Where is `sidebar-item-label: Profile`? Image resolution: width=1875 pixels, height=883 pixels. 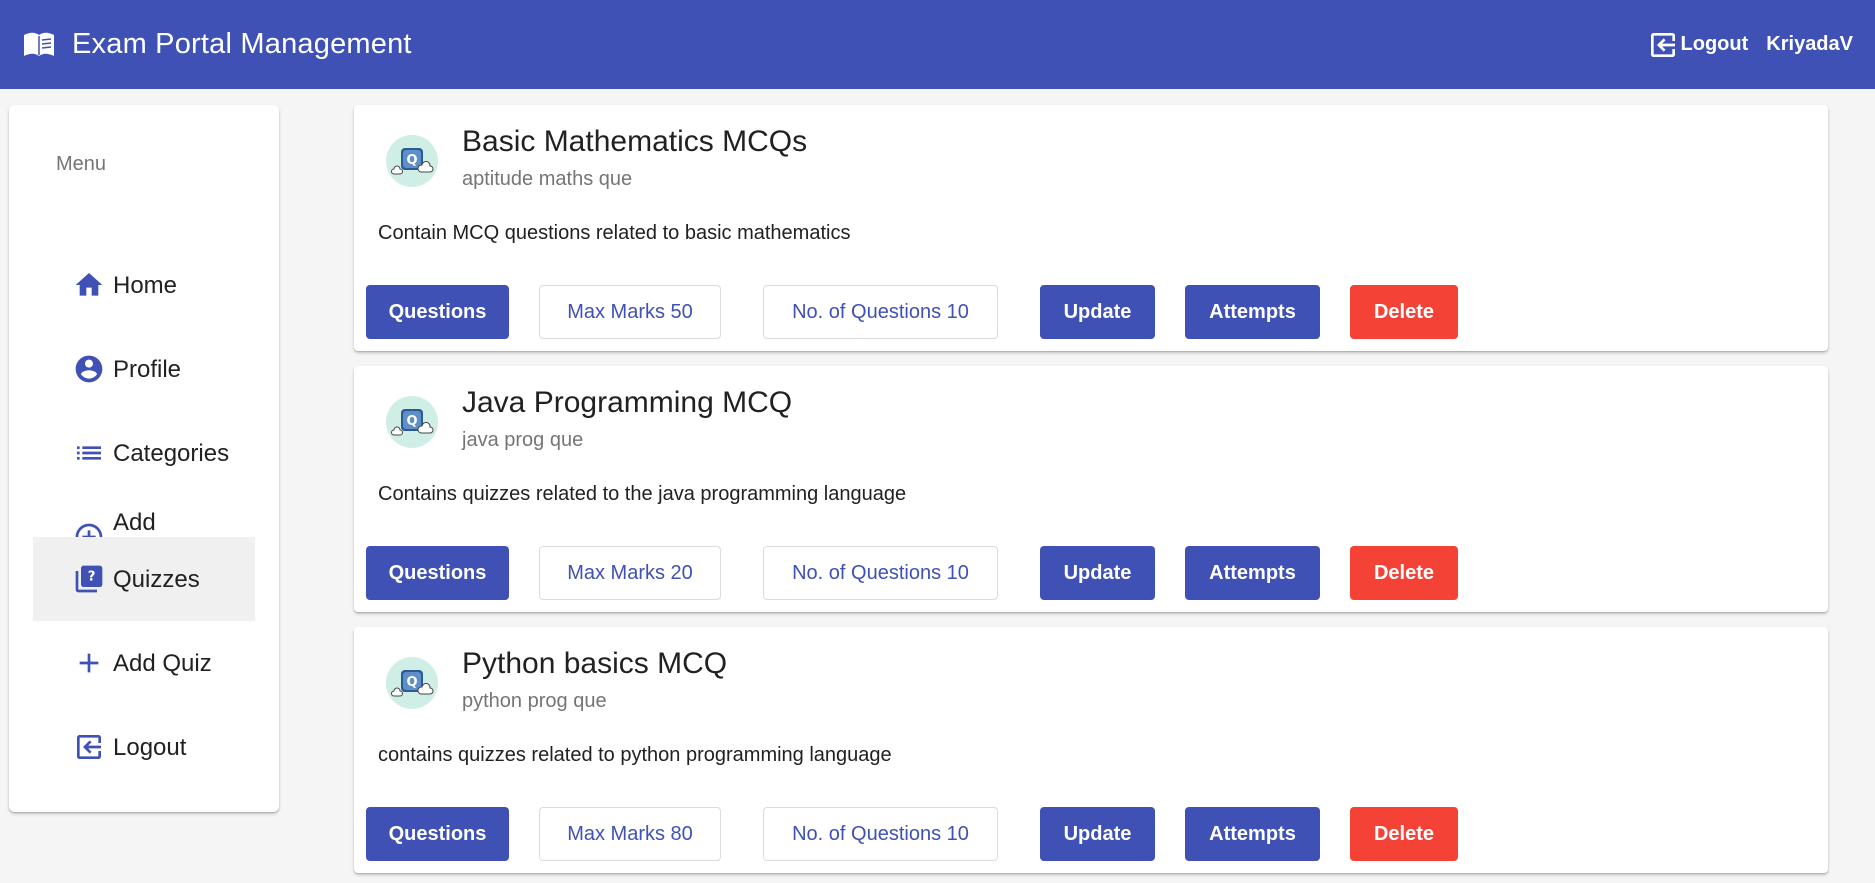 sidebar-item-label: Profile is located at coordinates (147, 369).